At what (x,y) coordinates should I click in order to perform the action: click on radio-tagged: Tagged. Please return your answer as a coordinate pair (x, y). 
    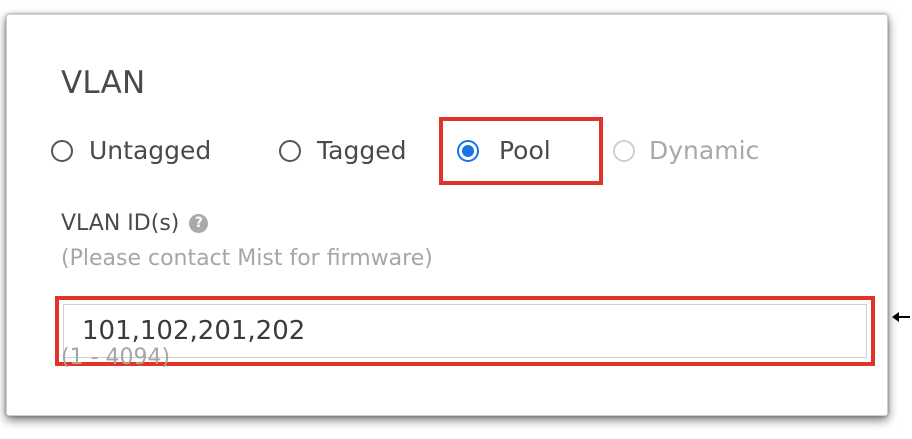
    Looking at the image, I should click on (342, 150).